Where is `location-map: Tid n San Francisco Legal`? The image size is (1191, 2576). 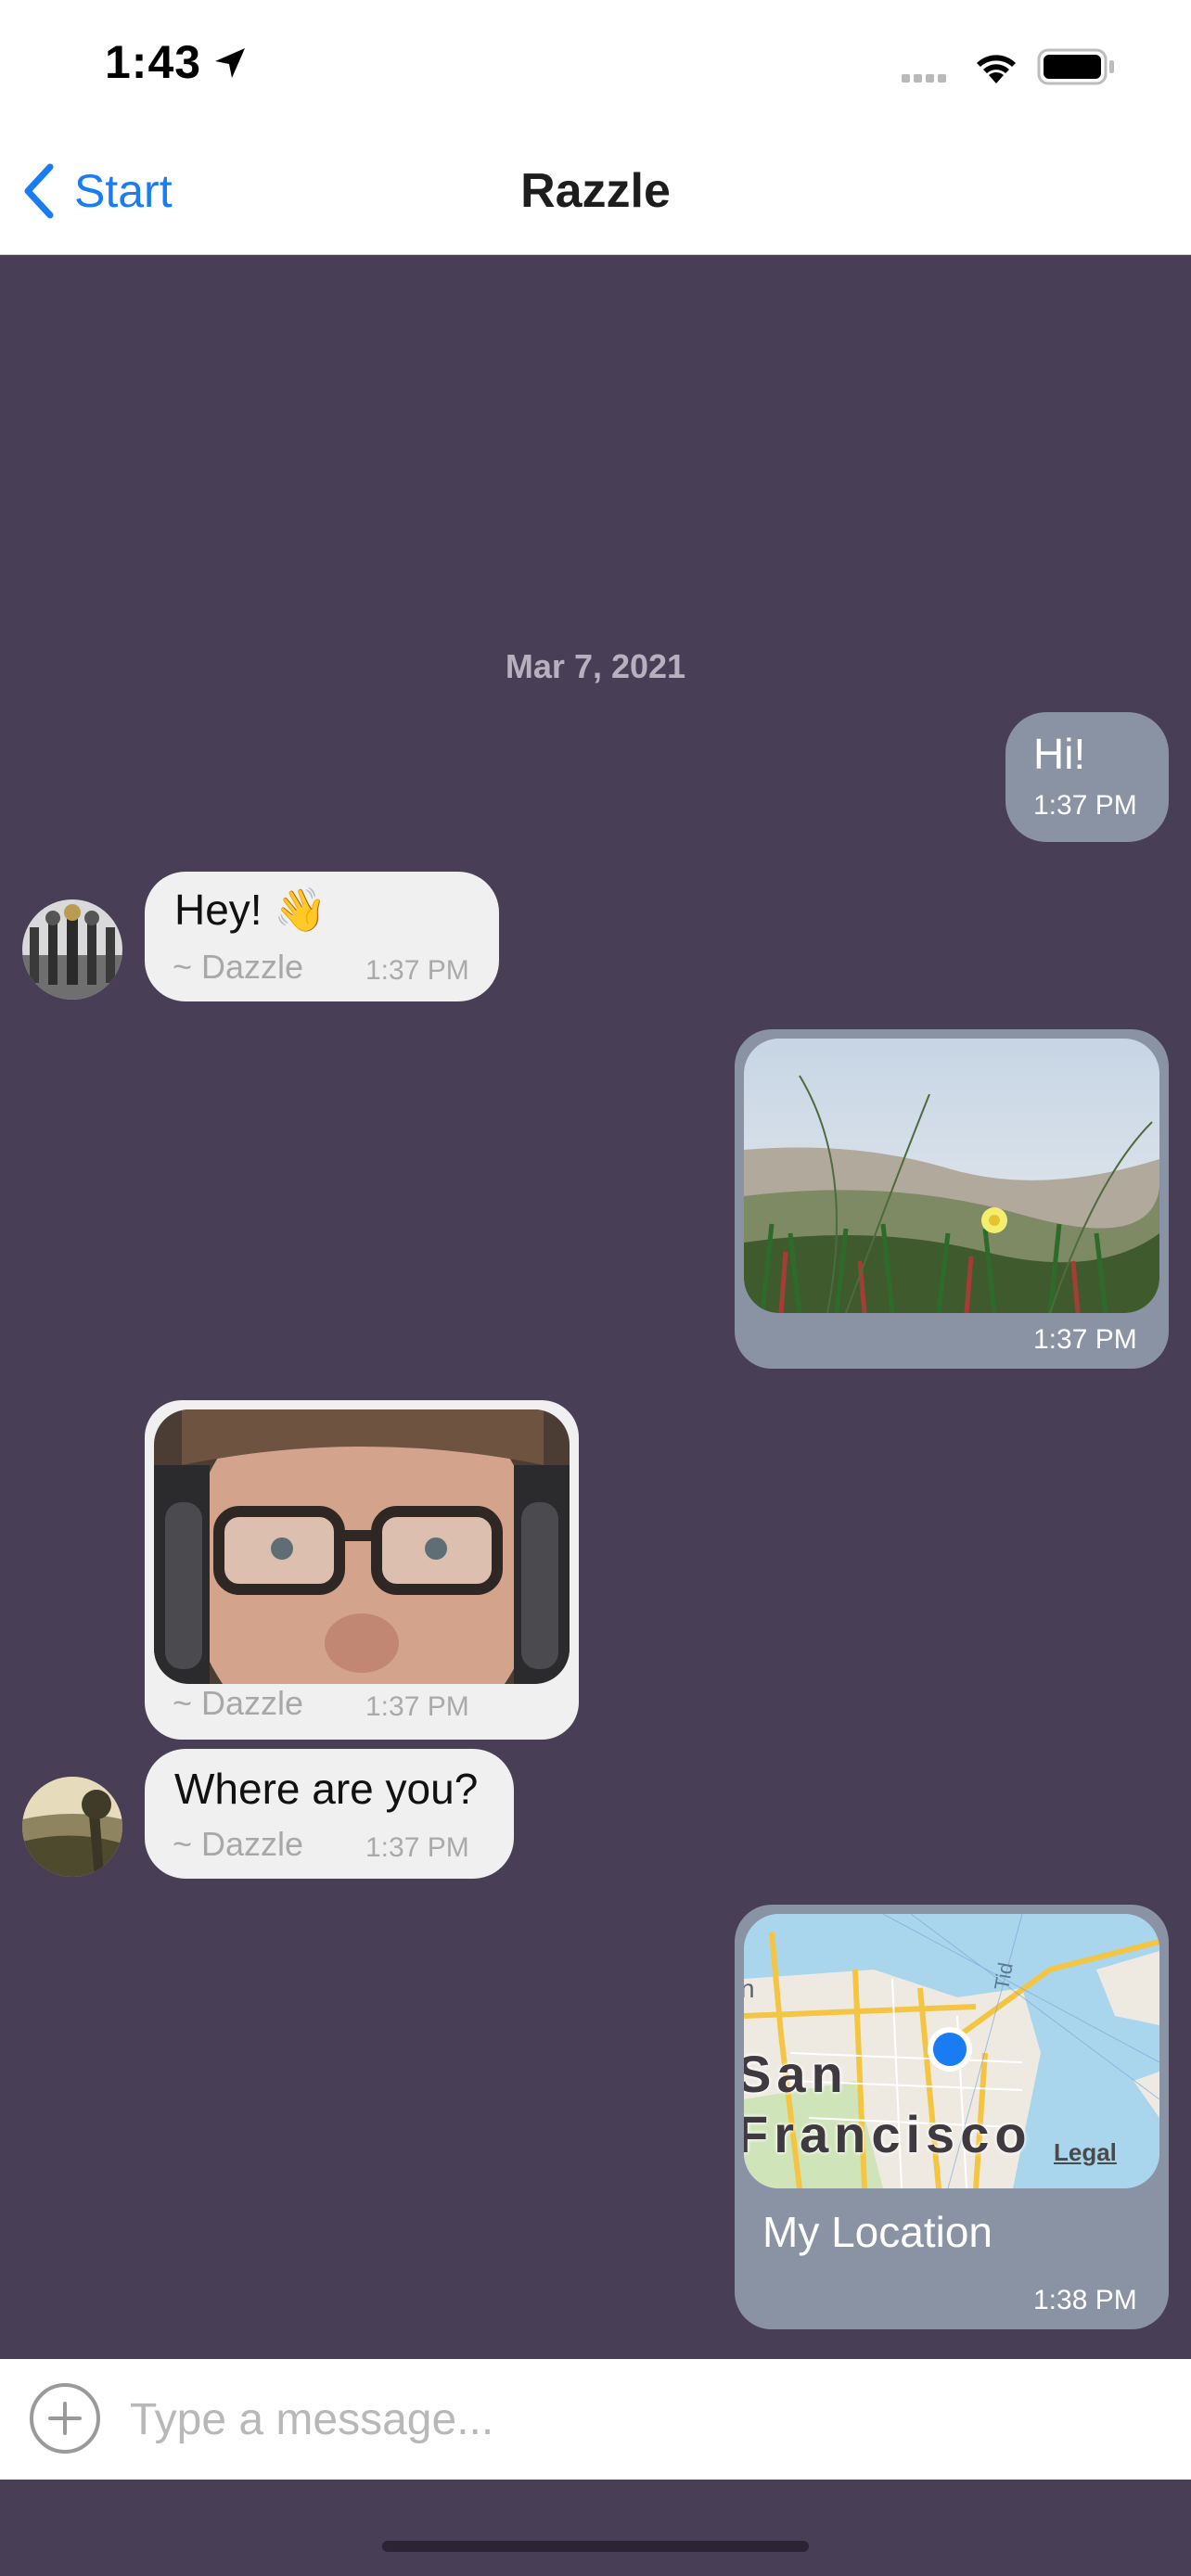
location-map: Tid n San Francisco Legal is located at coordinates (951, 2051).